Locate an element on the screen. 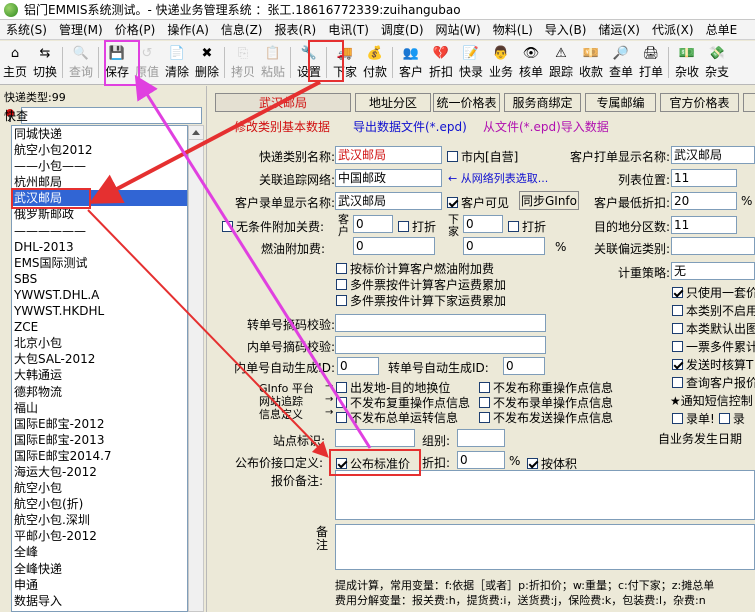 The image size is (755, 612). list-item: YWWST.HKDHL is located at coordinates (99, 311).